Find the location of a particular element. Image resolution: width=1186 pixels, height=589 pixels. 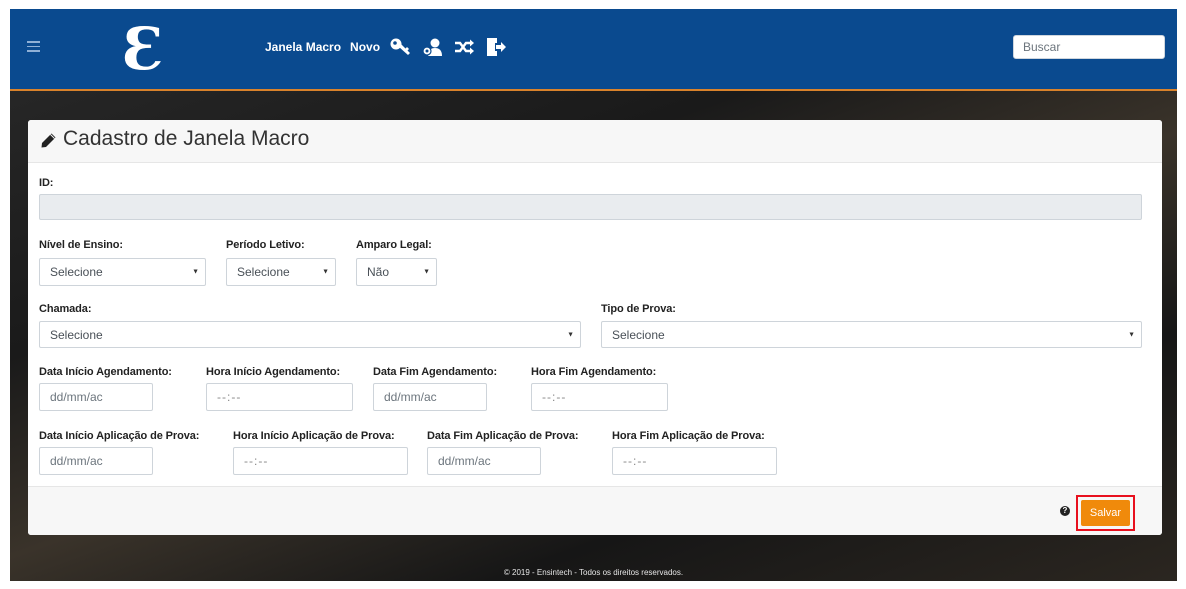

periodo-letivo-select: Selecione is located at coordinates (281, 272).